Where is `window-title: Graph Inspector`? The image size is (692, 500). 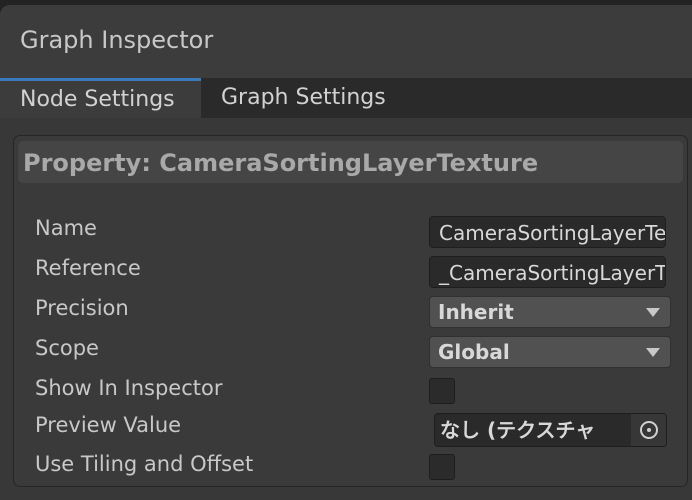
window-title: Graph Inspector is located at coordinates (117, 40).